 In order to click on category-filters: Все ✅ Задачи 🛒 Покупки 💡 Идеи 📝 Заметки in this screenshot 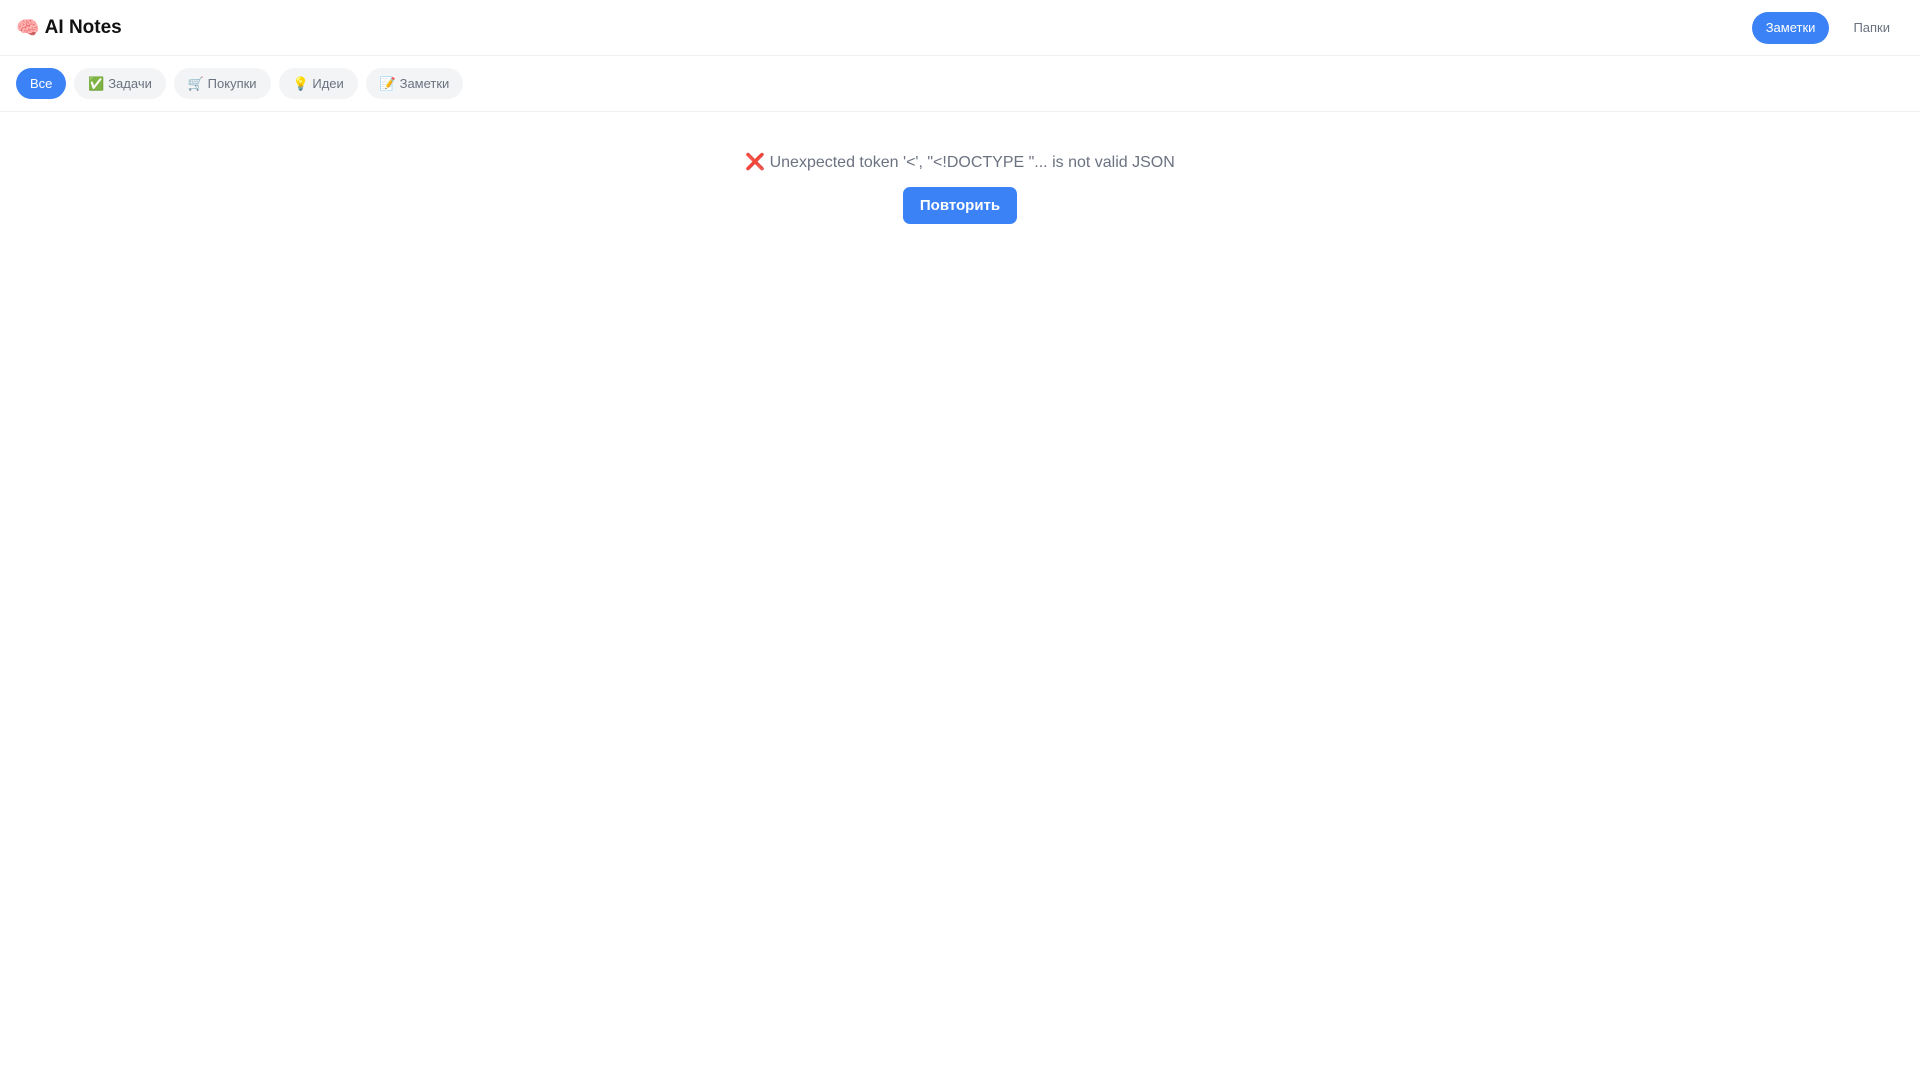, I will do `click(960, 84)`.